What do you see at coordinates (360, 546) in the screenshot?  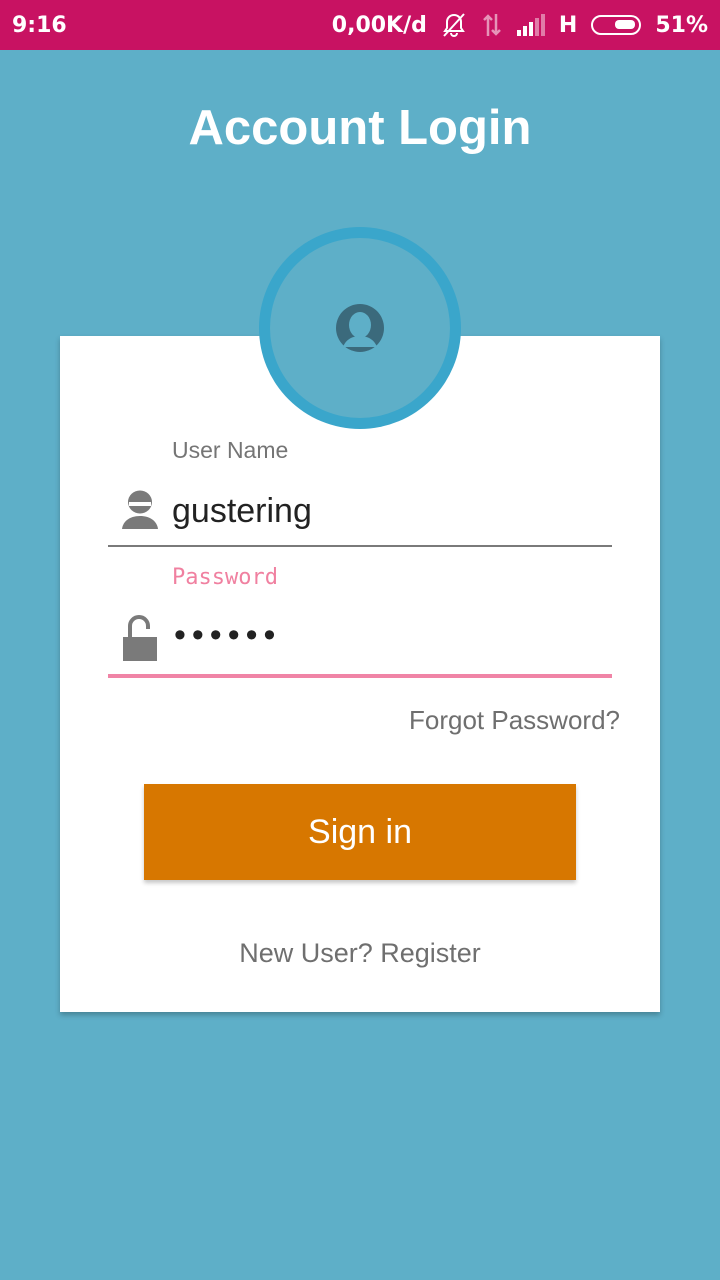 I see `username-underline` at bounding box center [360, 546].